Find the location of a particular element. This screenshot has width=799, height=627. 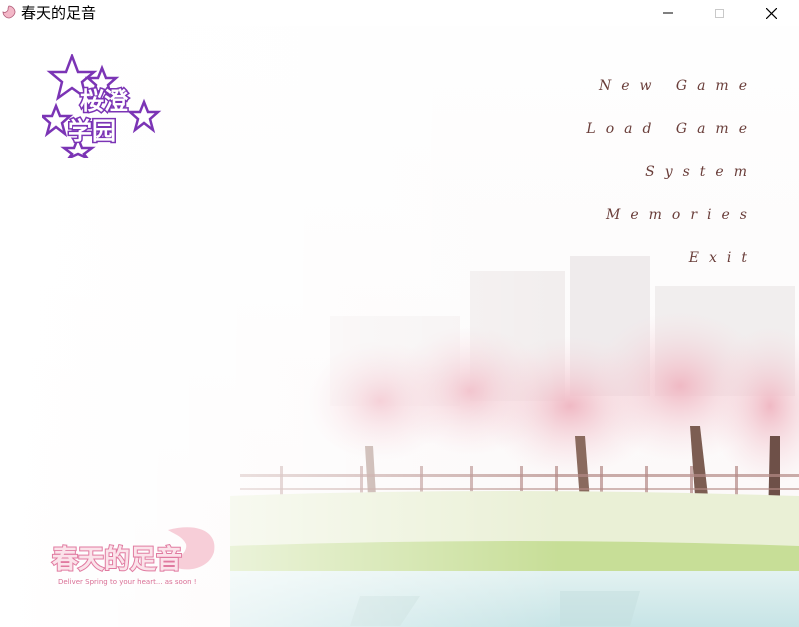

school-logo-emblem: 桜澄 学园 is located at coordinates (100, 107).